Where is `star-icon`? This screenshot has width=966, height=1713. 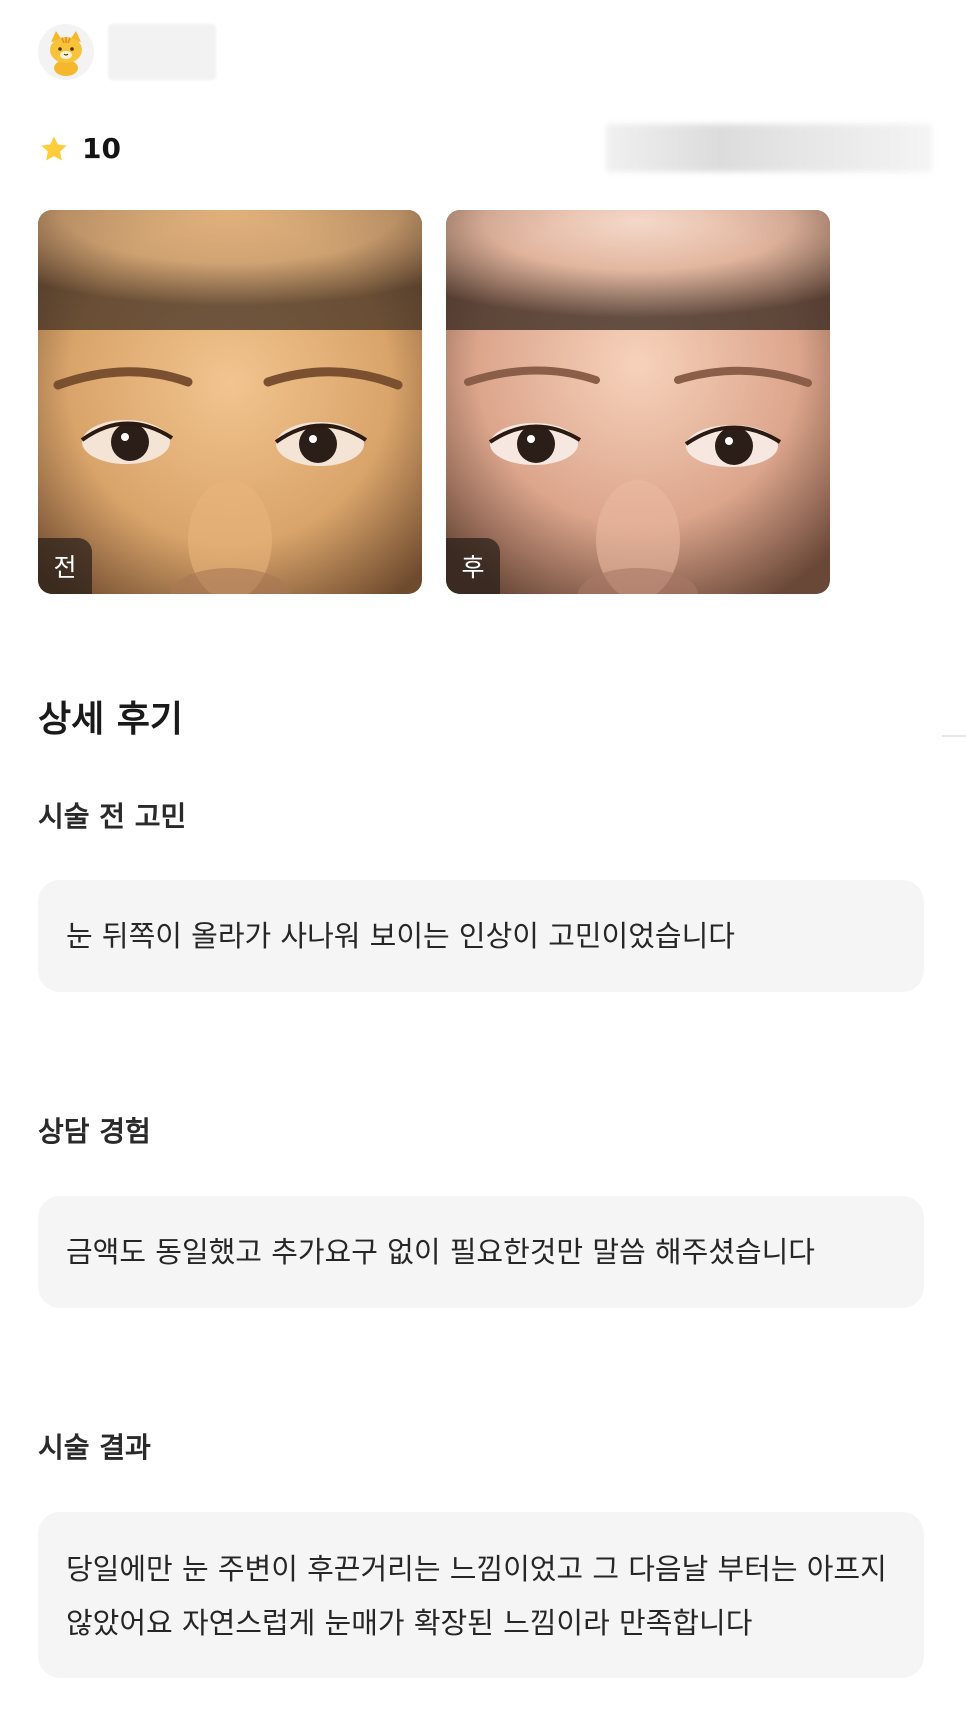 star-icon is located at coordinates (54, 147).